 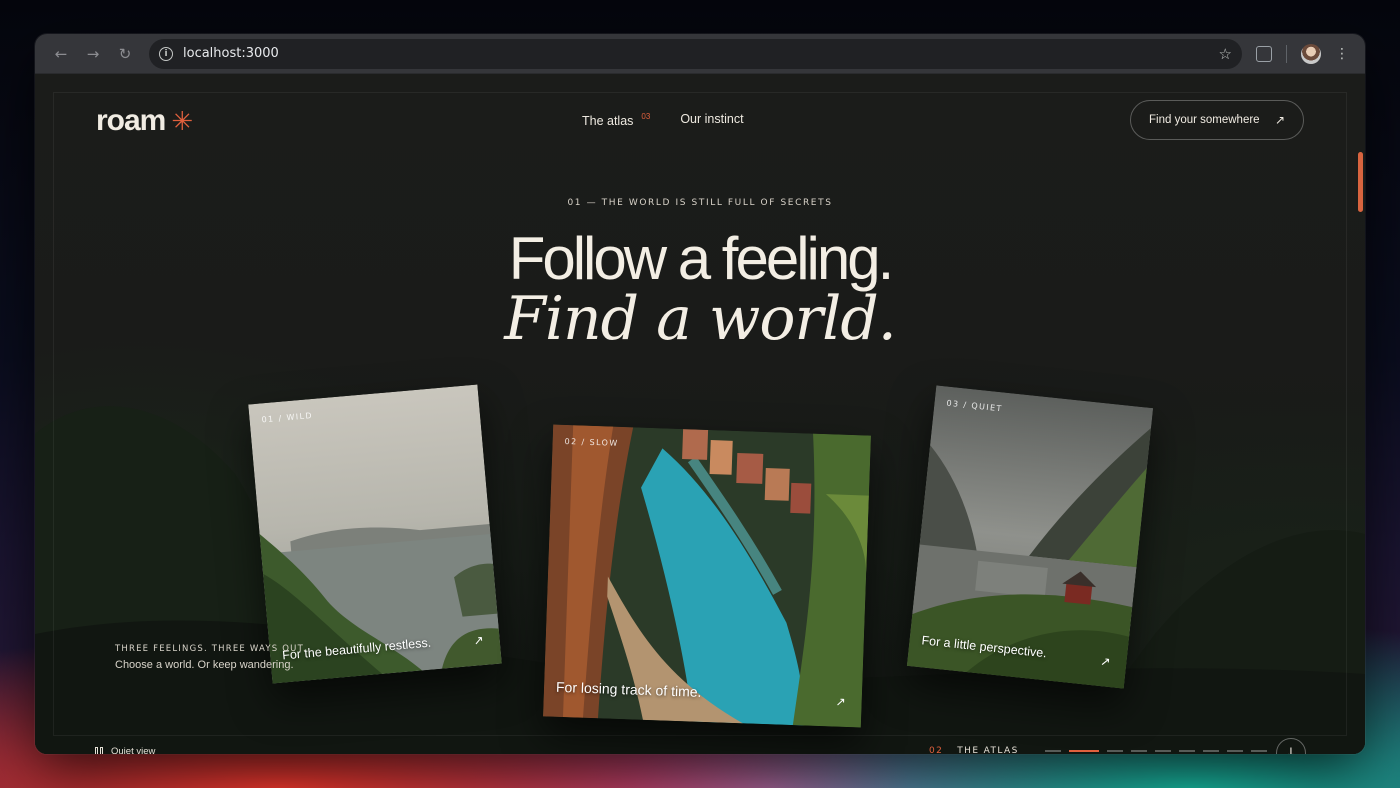 I want to click on quiet-view-toggle: Quiet view, so click(x=125, y=750).